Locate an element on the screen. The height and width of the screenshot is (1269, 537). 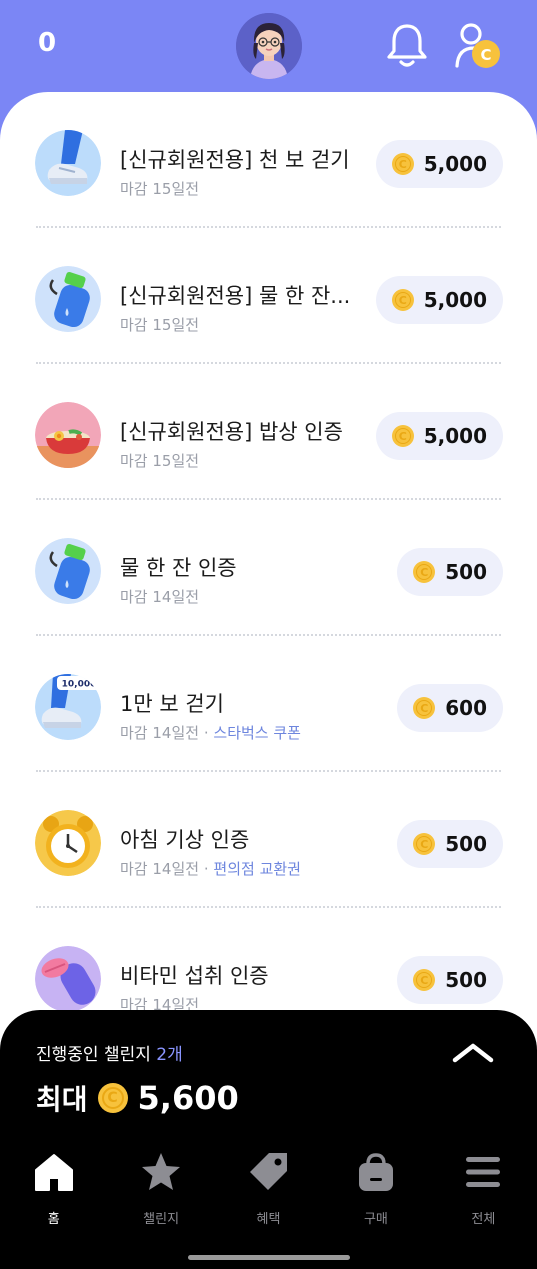
nav-all: 전체 is located at coordinates (483, 1195).